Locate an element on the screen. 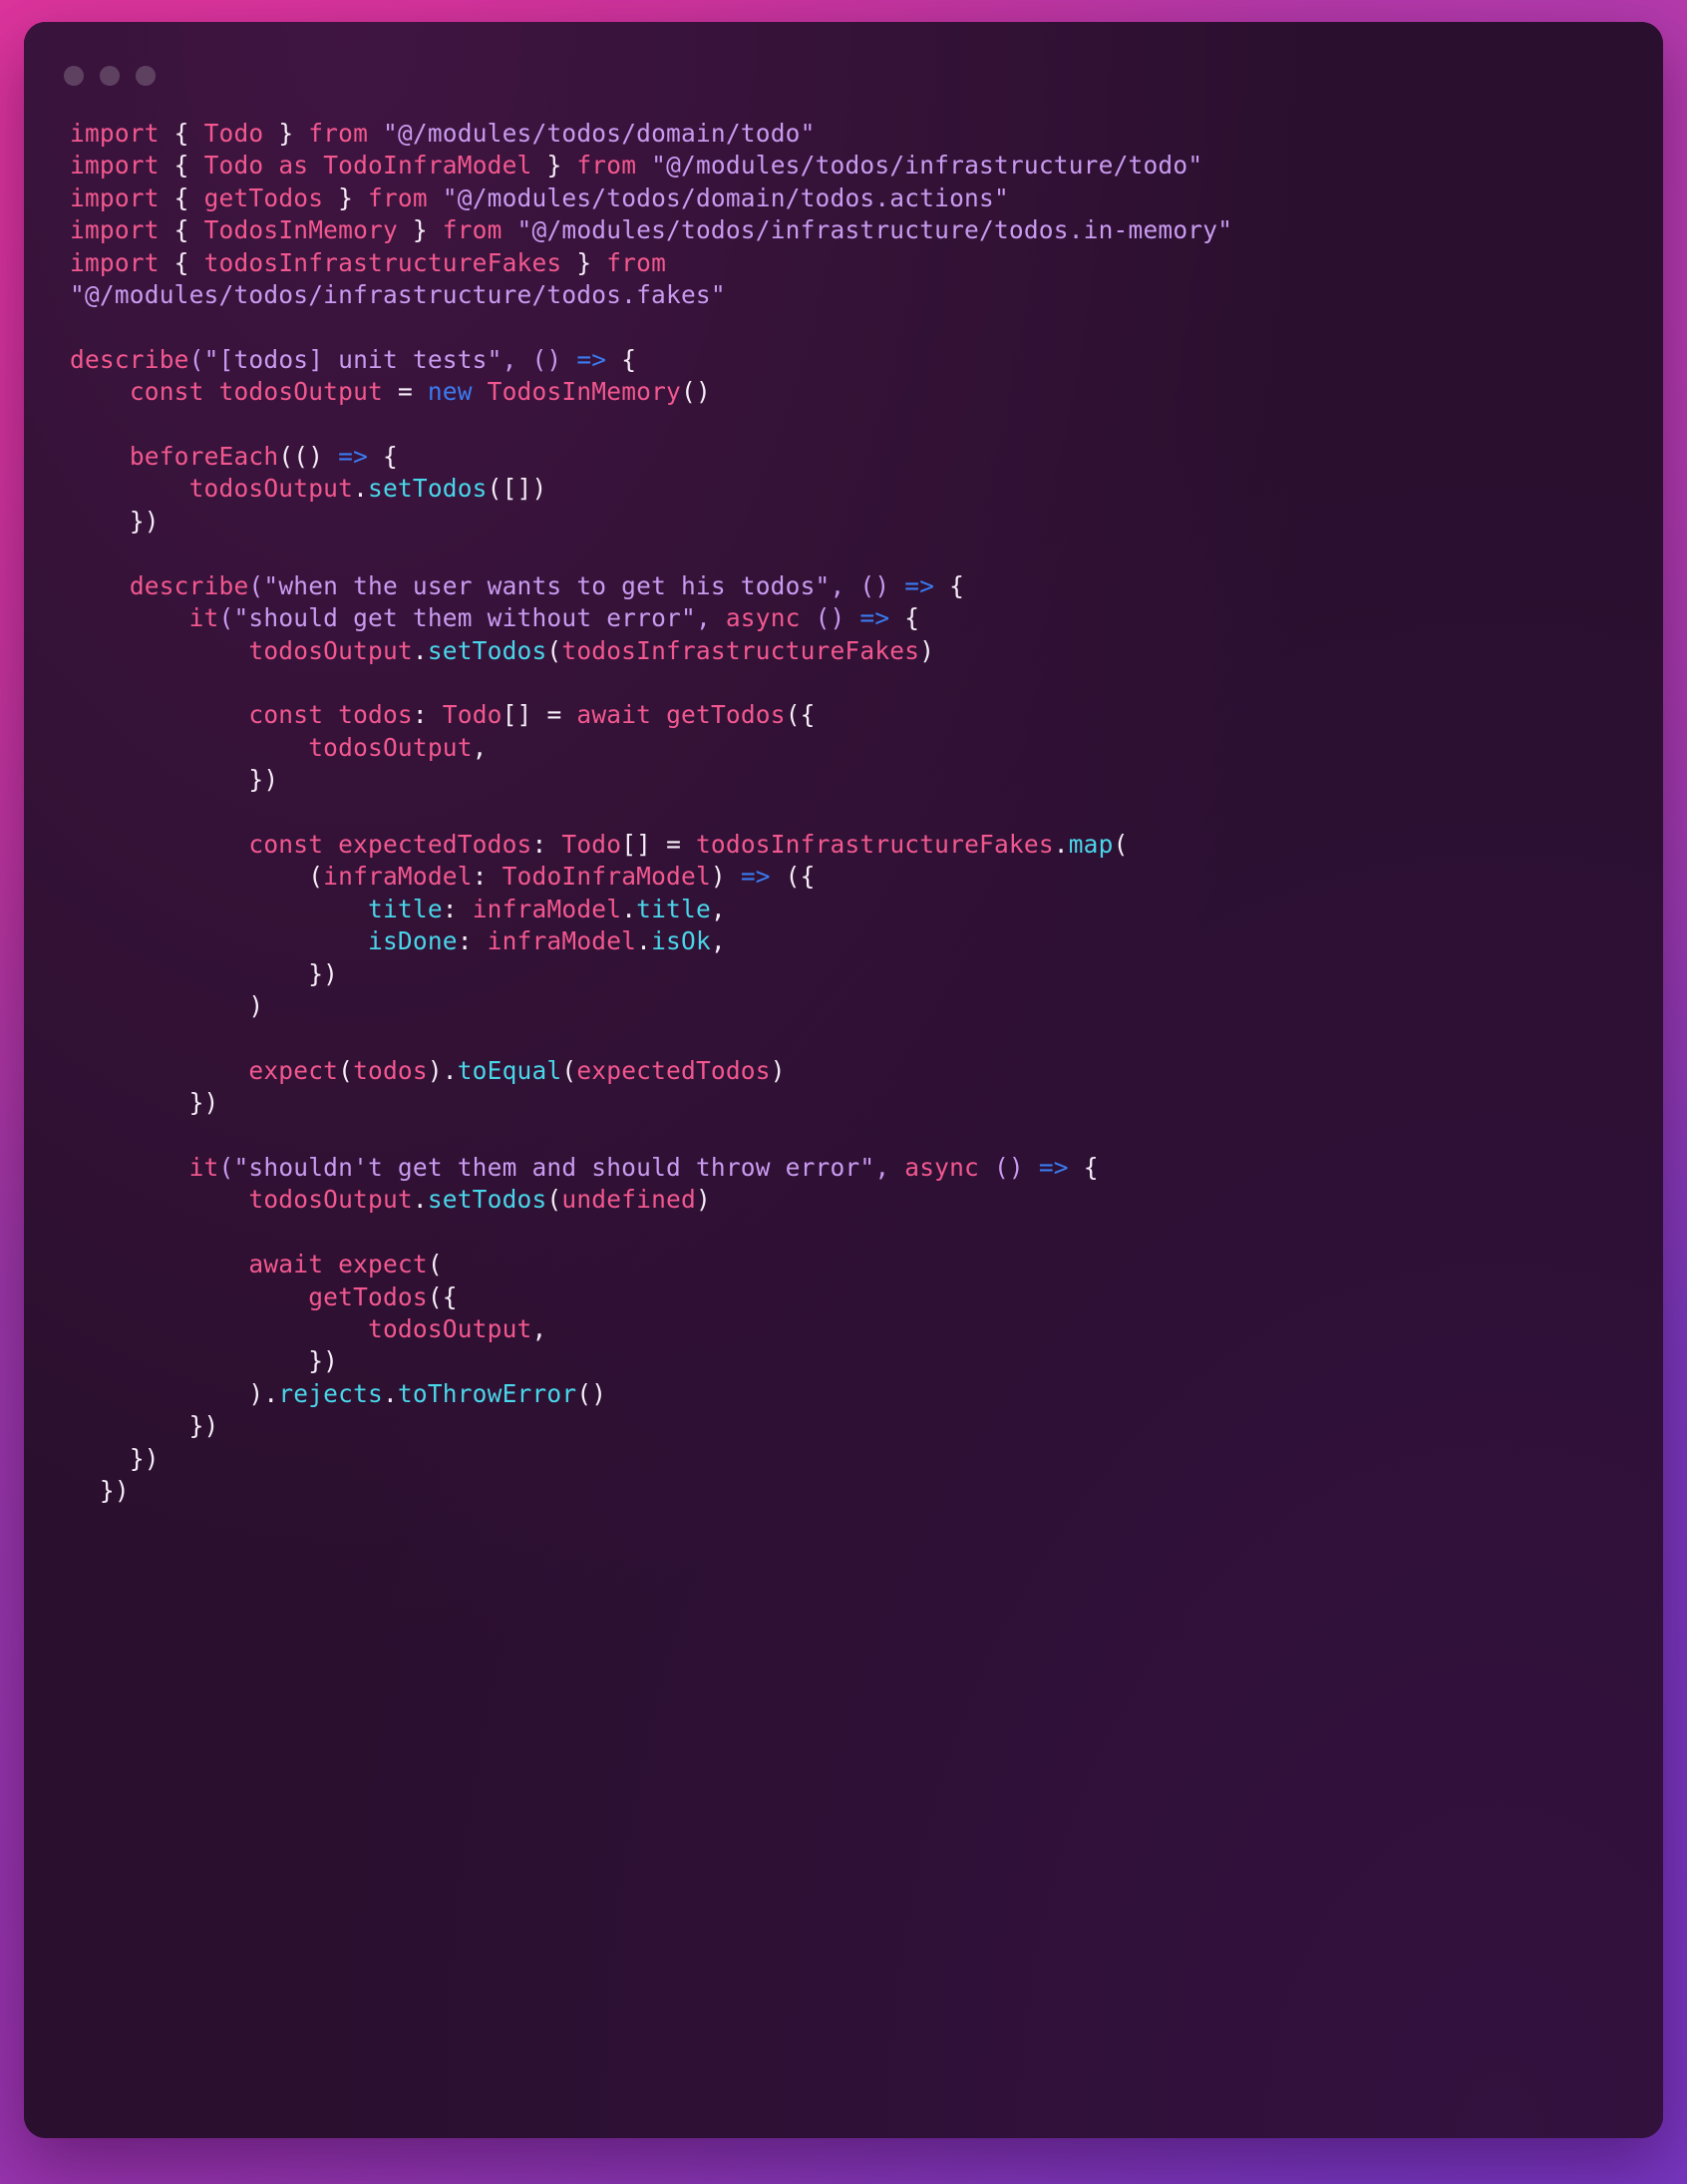 Image resolution: width=1687 pixels, height=2184 pixels. code-token: async is located at coordinates (763, 618).